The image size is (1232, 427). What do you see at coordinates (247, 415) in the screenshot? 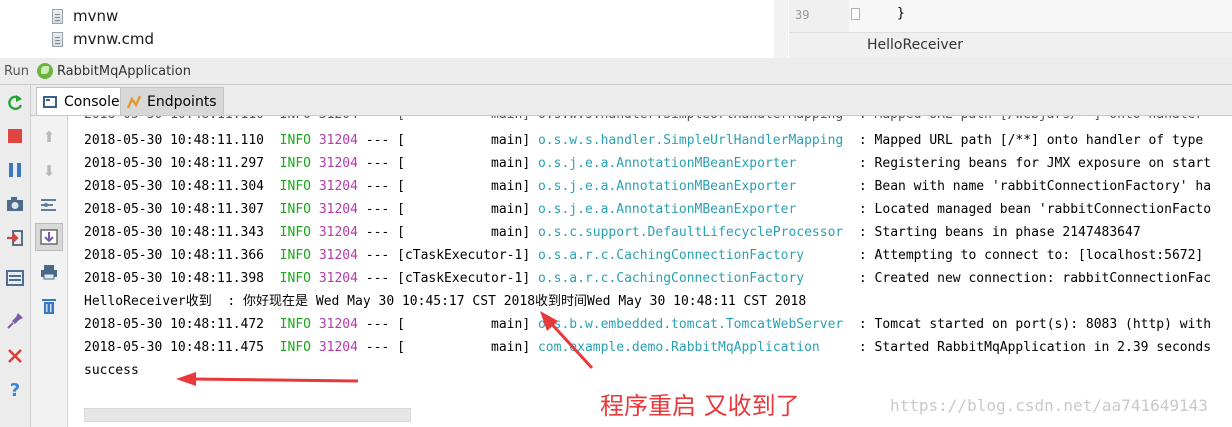
I see `horizontal-scrollbar` at bounding box center [247, 415].